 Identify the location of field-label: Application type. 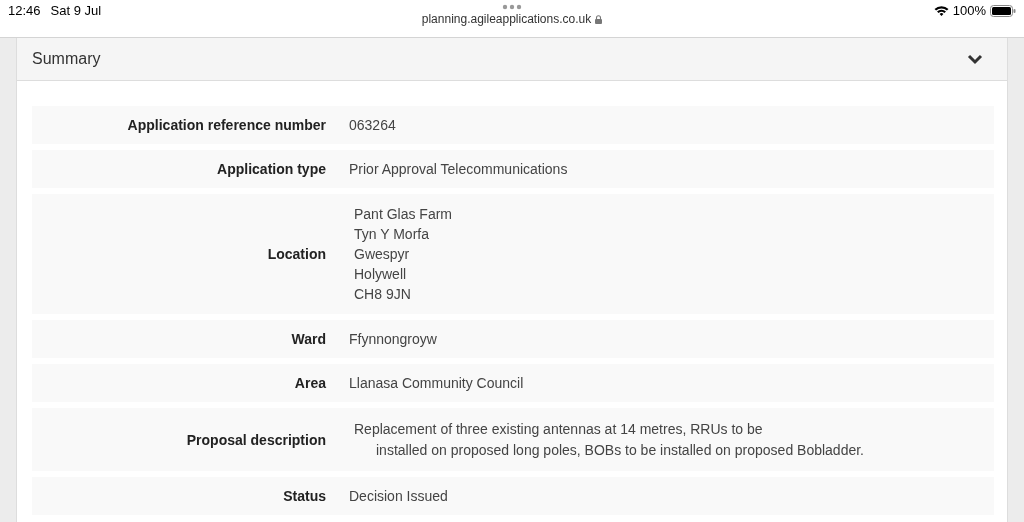
(271, 169).